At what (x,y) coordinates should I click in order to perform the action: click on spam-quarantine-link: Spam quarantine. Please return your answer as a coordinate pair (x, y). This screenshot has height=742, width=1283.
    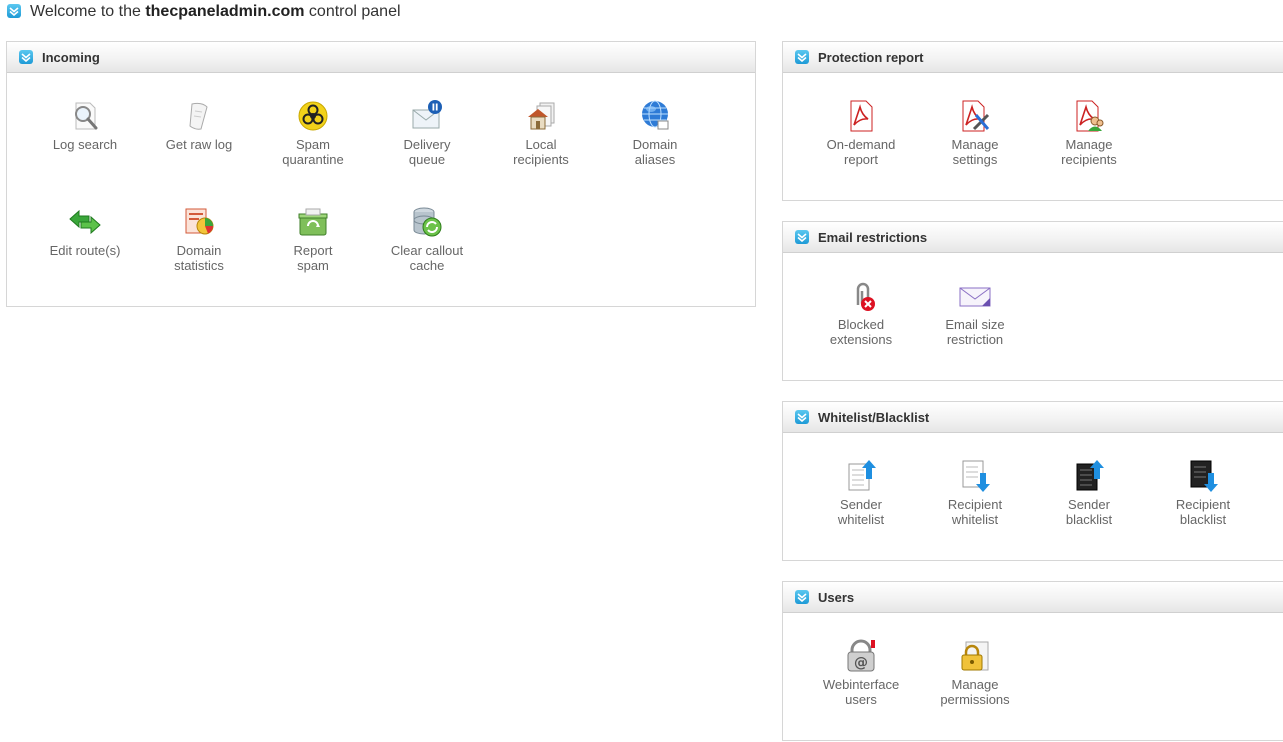
    Looking at the image, I should click on (313, 133).